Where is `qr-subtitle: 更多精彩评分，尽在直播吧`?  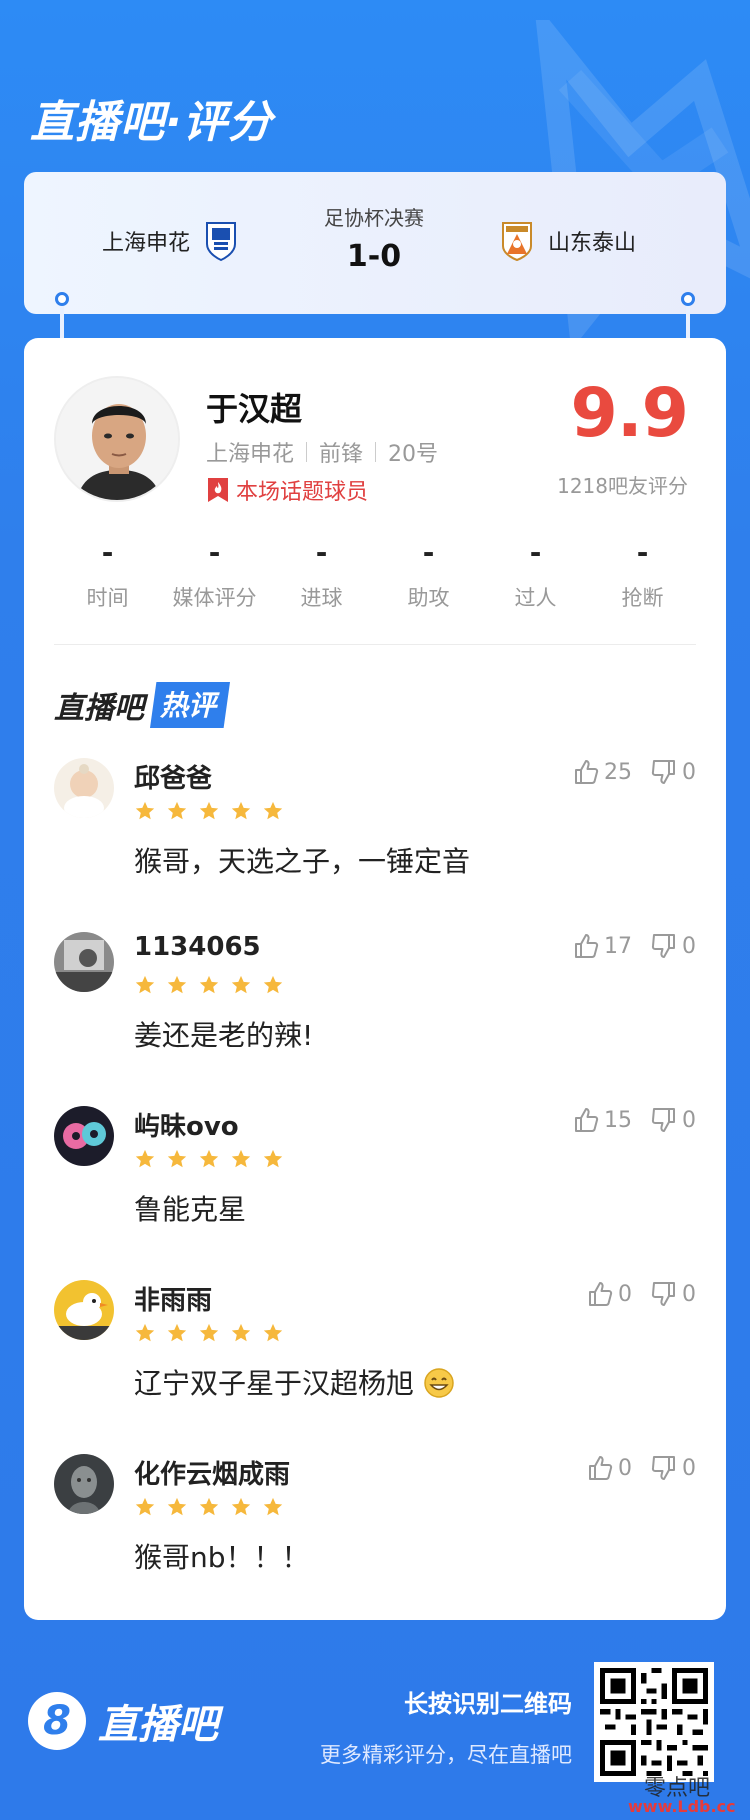 qr-subtitle: 更多精彩评分，尽在直播吧 is located at coordinates (446, 1755).